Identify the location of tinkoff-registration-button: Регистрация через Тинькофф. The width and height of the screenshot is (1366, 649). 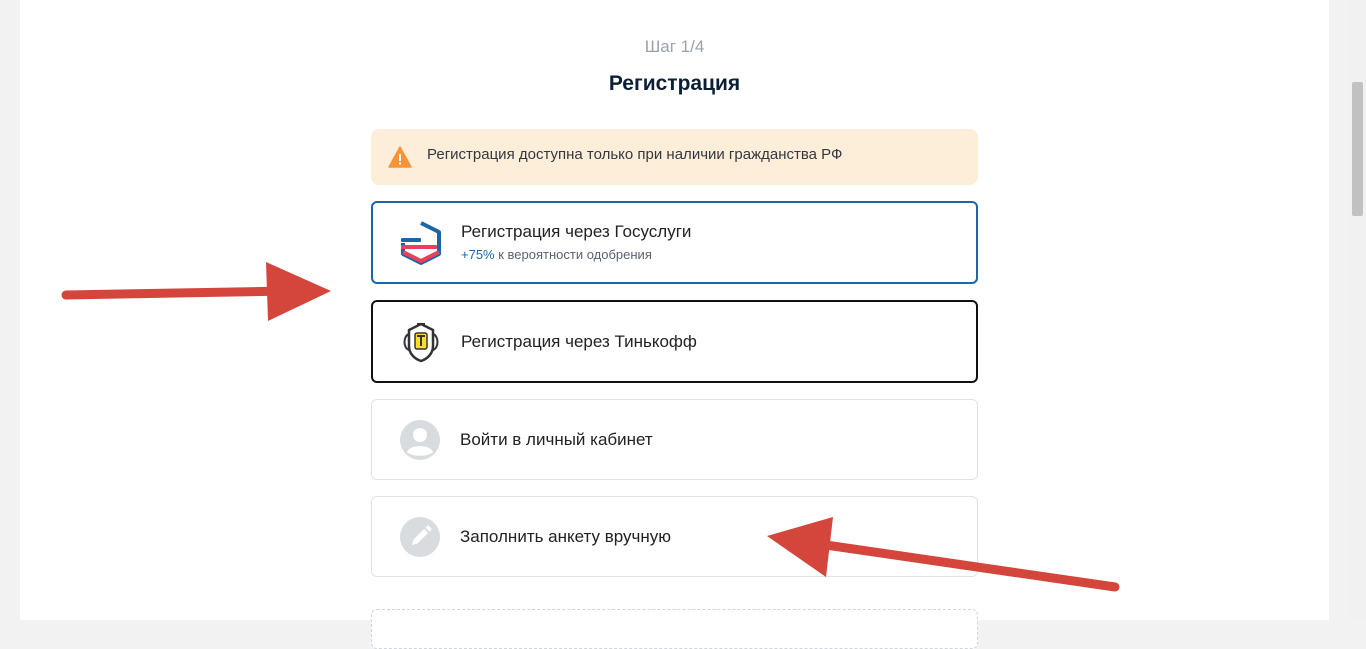
(674, 341).